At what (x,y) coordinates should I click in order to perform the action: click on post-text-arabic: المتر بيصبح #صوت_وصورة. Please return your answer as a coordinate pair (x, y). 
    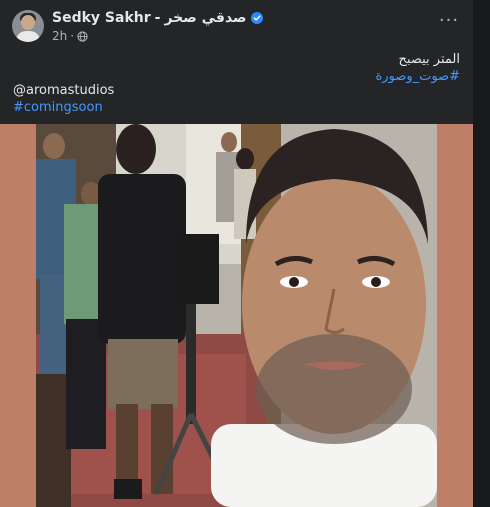
    Looking at the image, I should click on (417, 68).